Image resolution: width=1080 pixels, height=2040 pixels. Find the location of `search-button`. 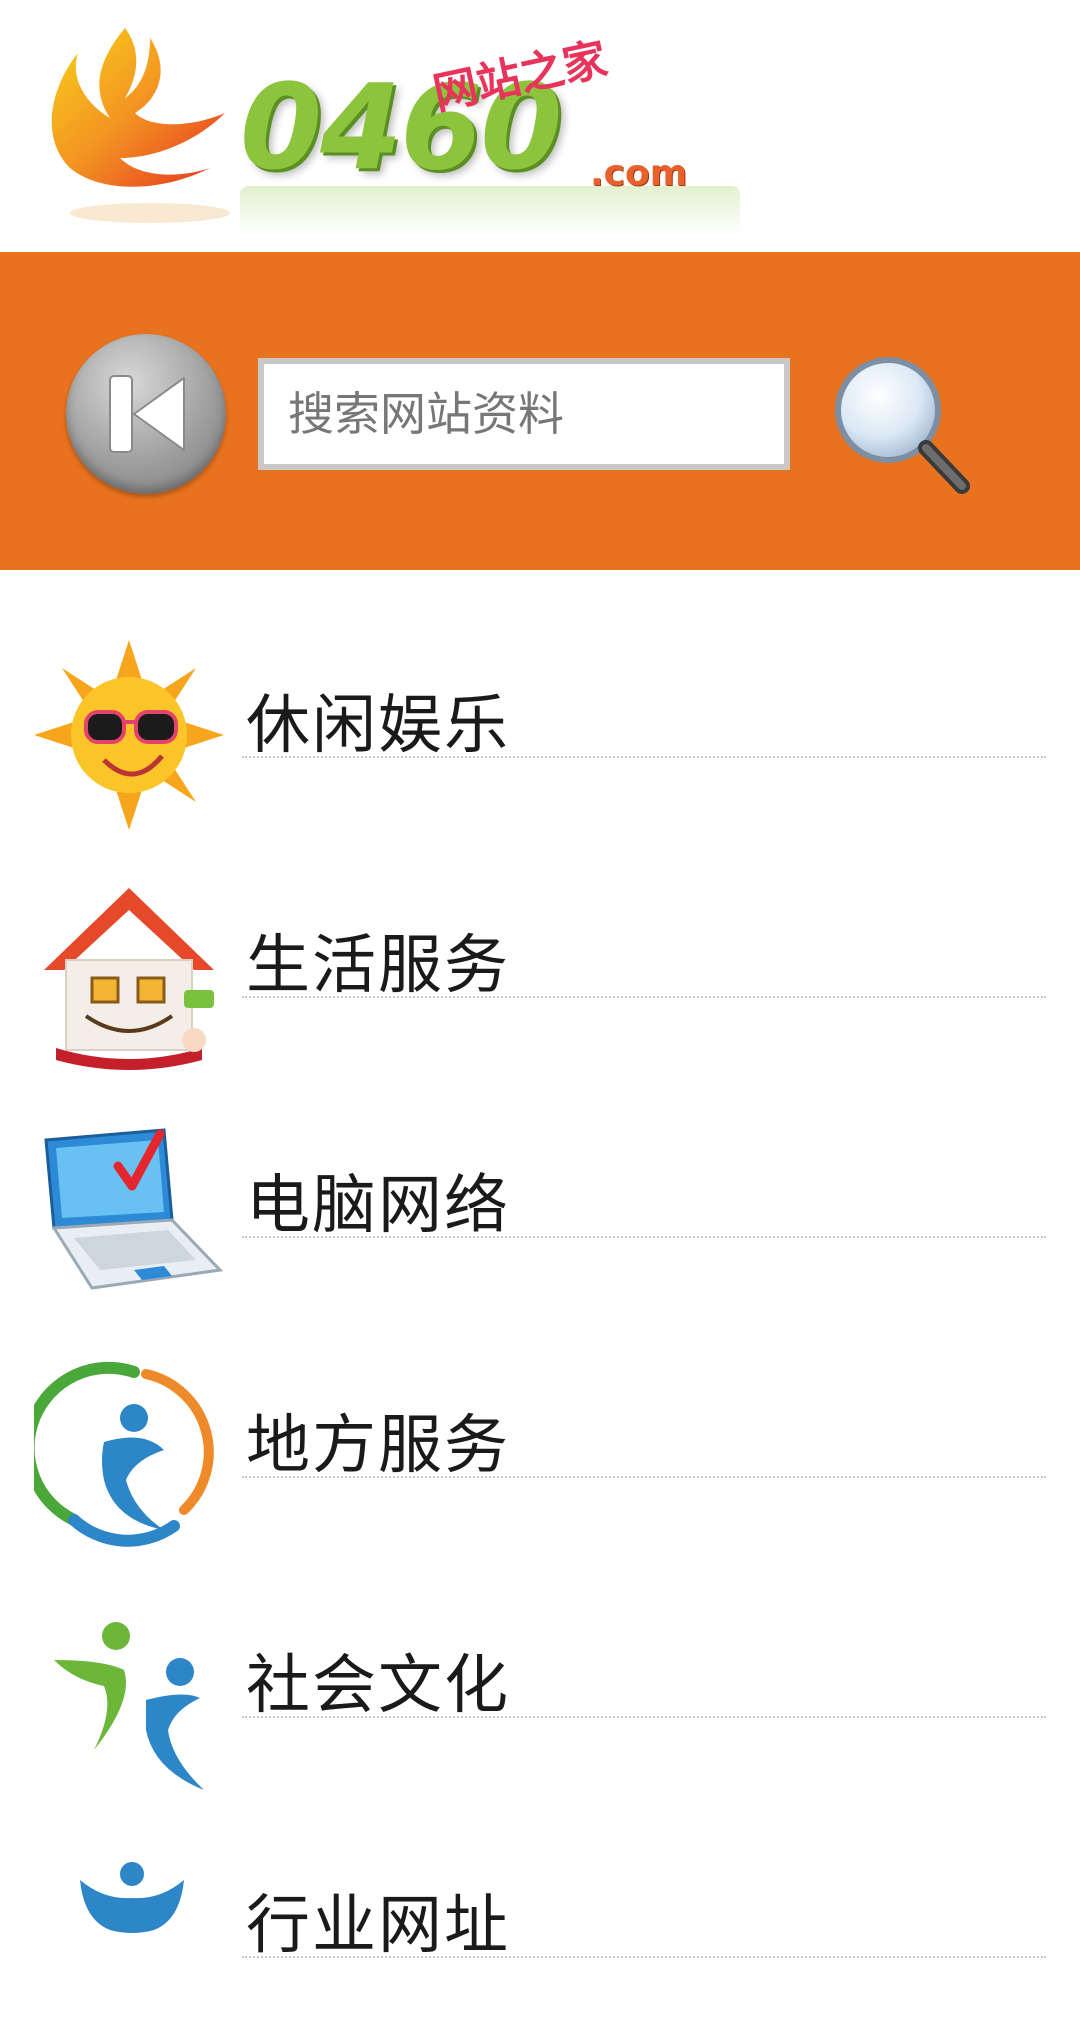

search-button is located at coordinates (900, 427).